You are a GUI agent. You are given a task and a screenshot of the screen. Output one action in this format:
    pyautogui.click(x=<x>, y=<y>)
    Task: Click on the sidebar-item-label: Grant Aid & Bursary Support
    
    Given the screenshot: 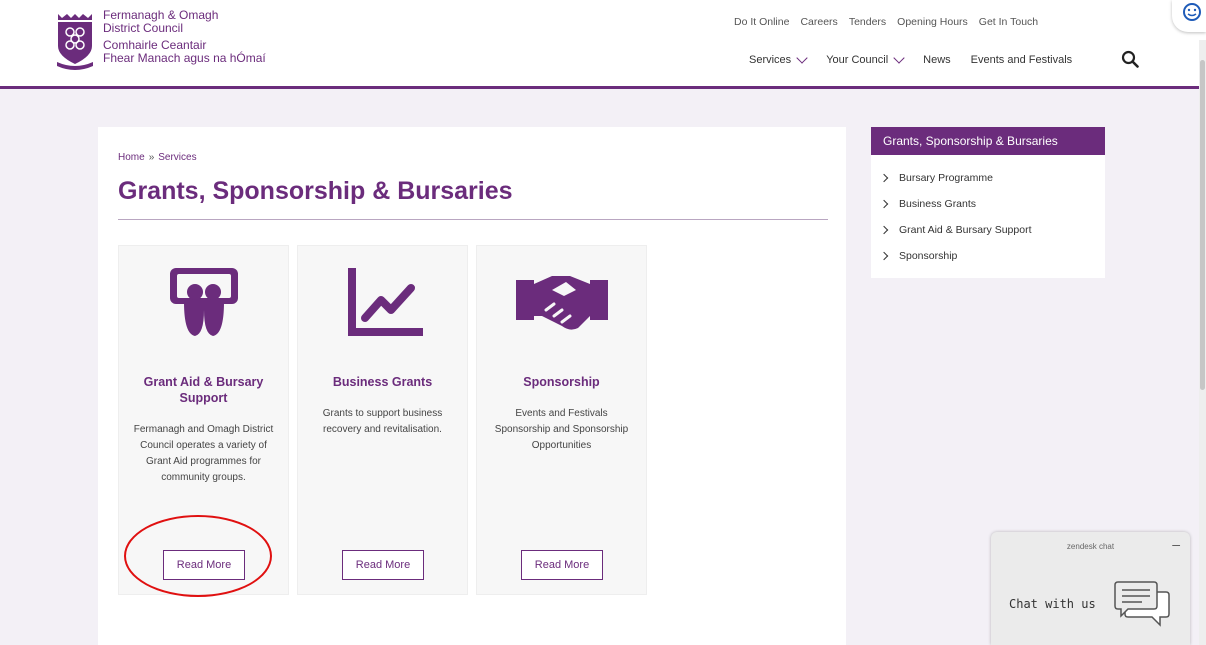 What is the action you would take?
    pyautogui.click(x=965, y=230)
    